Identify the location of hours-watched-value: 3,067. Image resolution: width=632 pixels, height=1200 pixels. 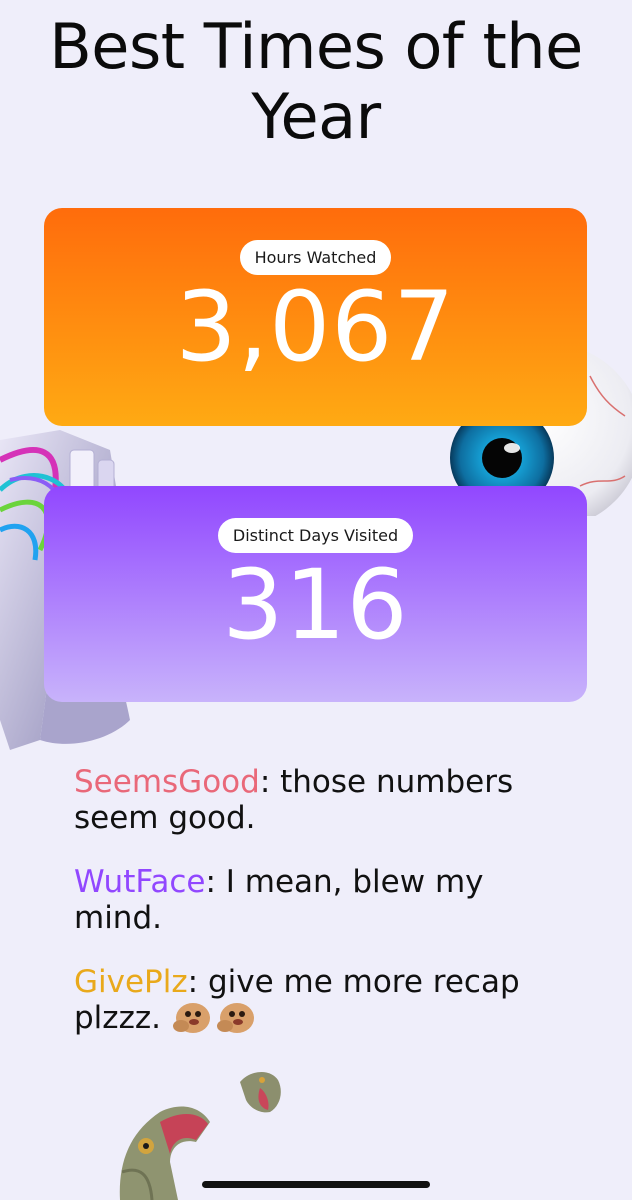
(315, 327).